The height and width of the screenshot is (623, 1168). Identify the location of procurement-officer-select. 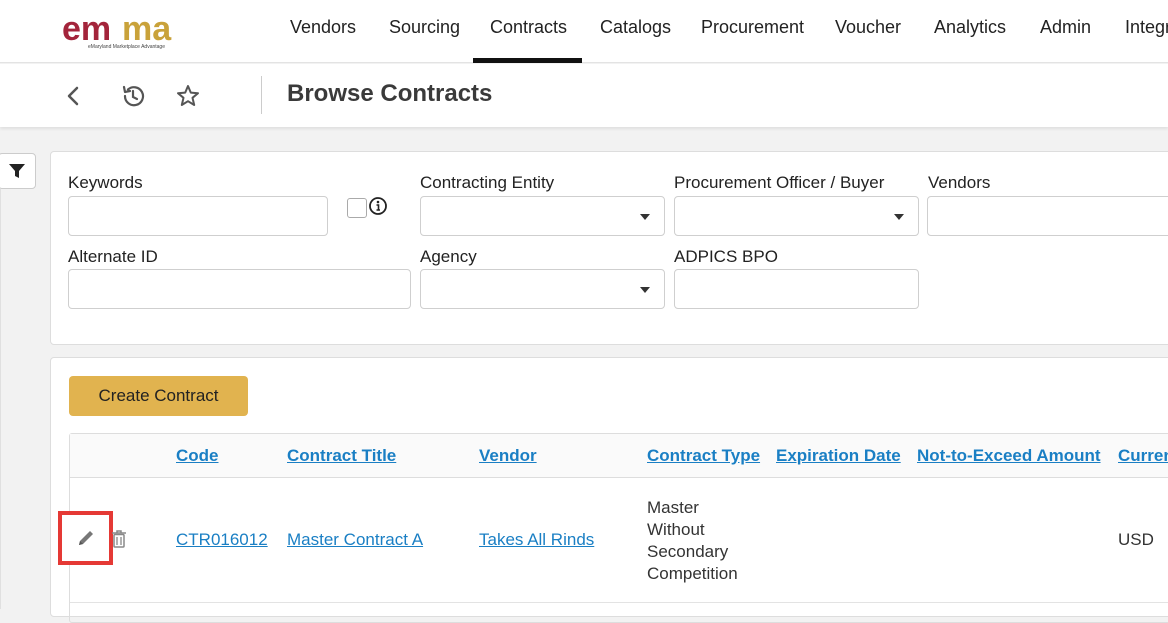
(796, 216).